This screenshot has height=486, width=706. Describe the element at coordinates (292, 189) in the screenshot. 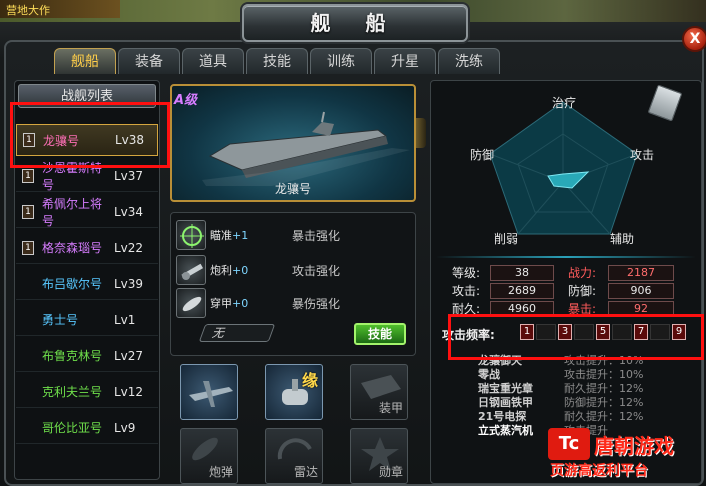

I see `ship-preview-name: 龙骧号` at that location.